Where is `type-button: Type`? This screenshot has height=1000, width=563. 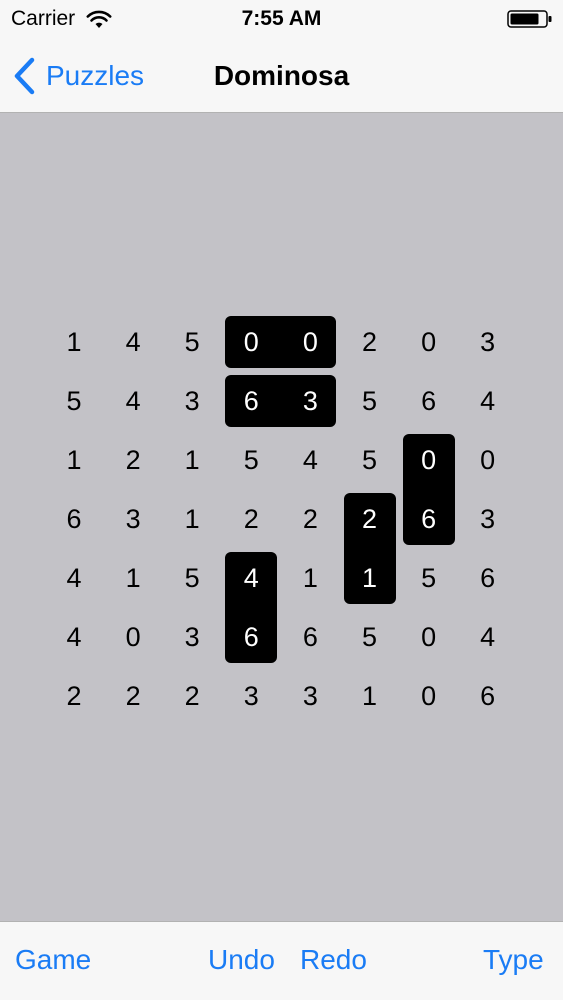
type-button: Type is located at coordinates (513, 960).